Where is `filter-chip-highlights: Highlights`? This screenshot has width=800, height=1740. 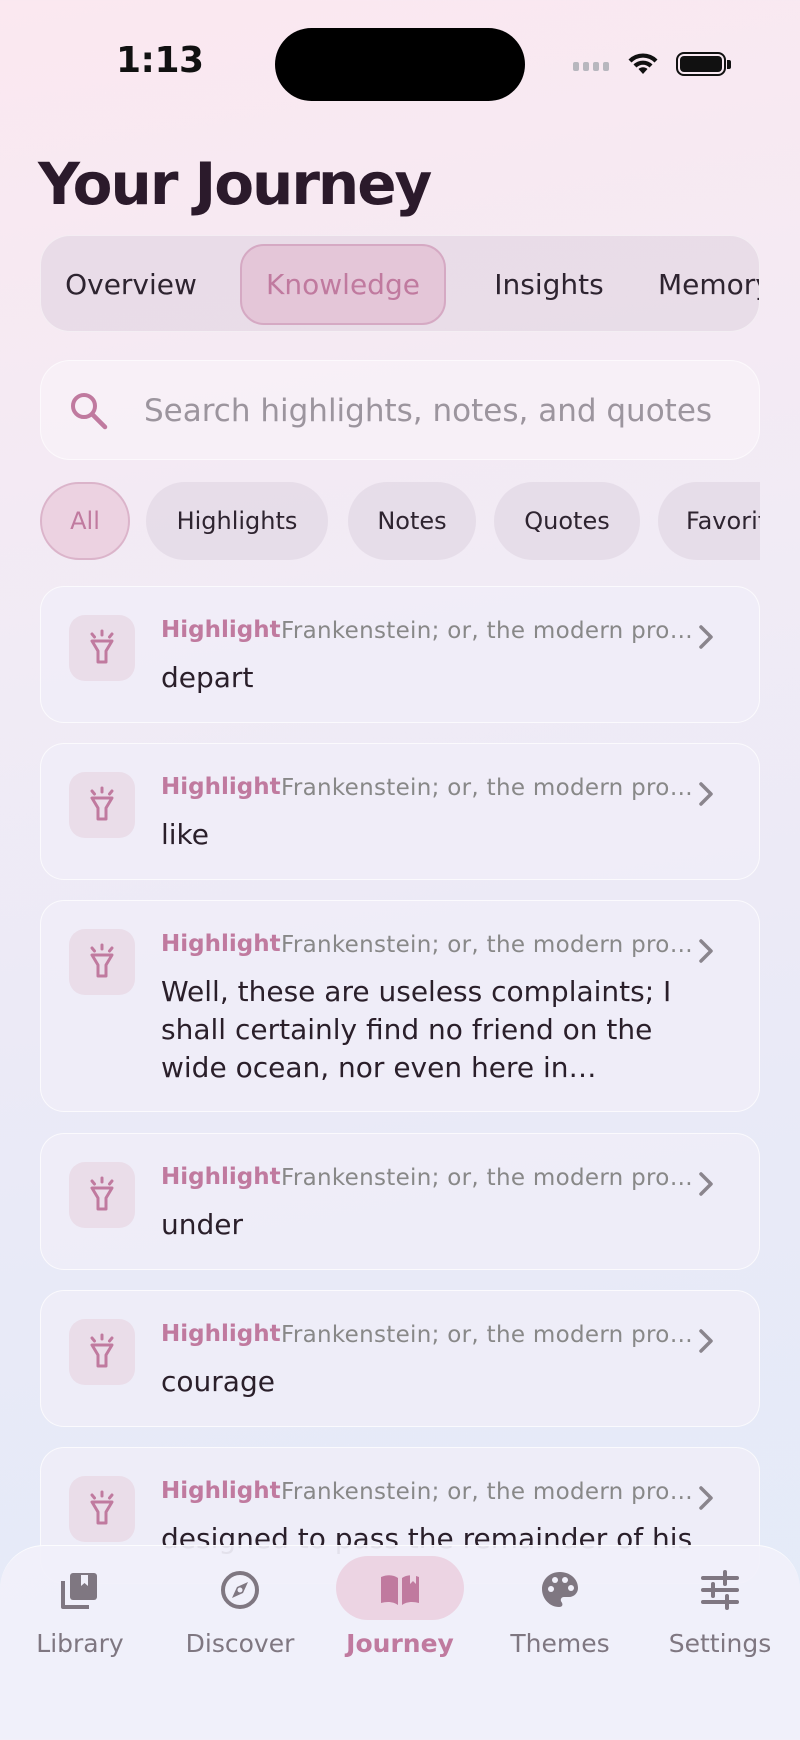 filter-chip-highlights: Highlights is located at coordinates (237, 521).